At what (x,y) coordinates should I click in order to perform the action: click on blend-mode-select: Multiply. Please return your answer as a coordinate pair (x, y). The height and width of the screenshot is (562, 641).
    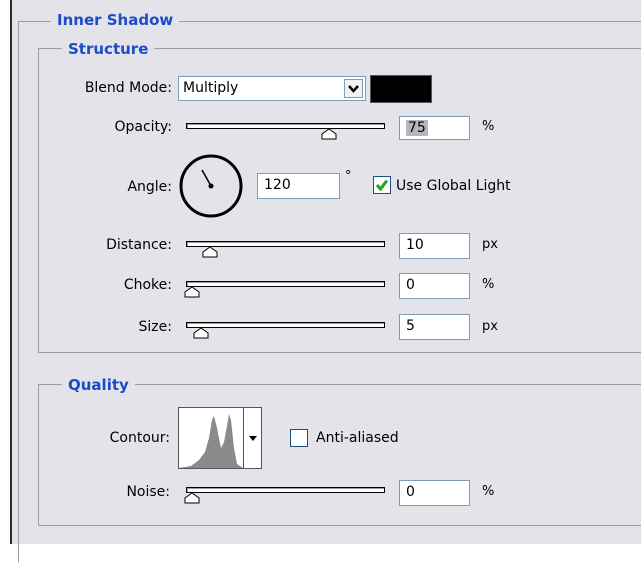
    Looking at the image, I should click on (272, 88).